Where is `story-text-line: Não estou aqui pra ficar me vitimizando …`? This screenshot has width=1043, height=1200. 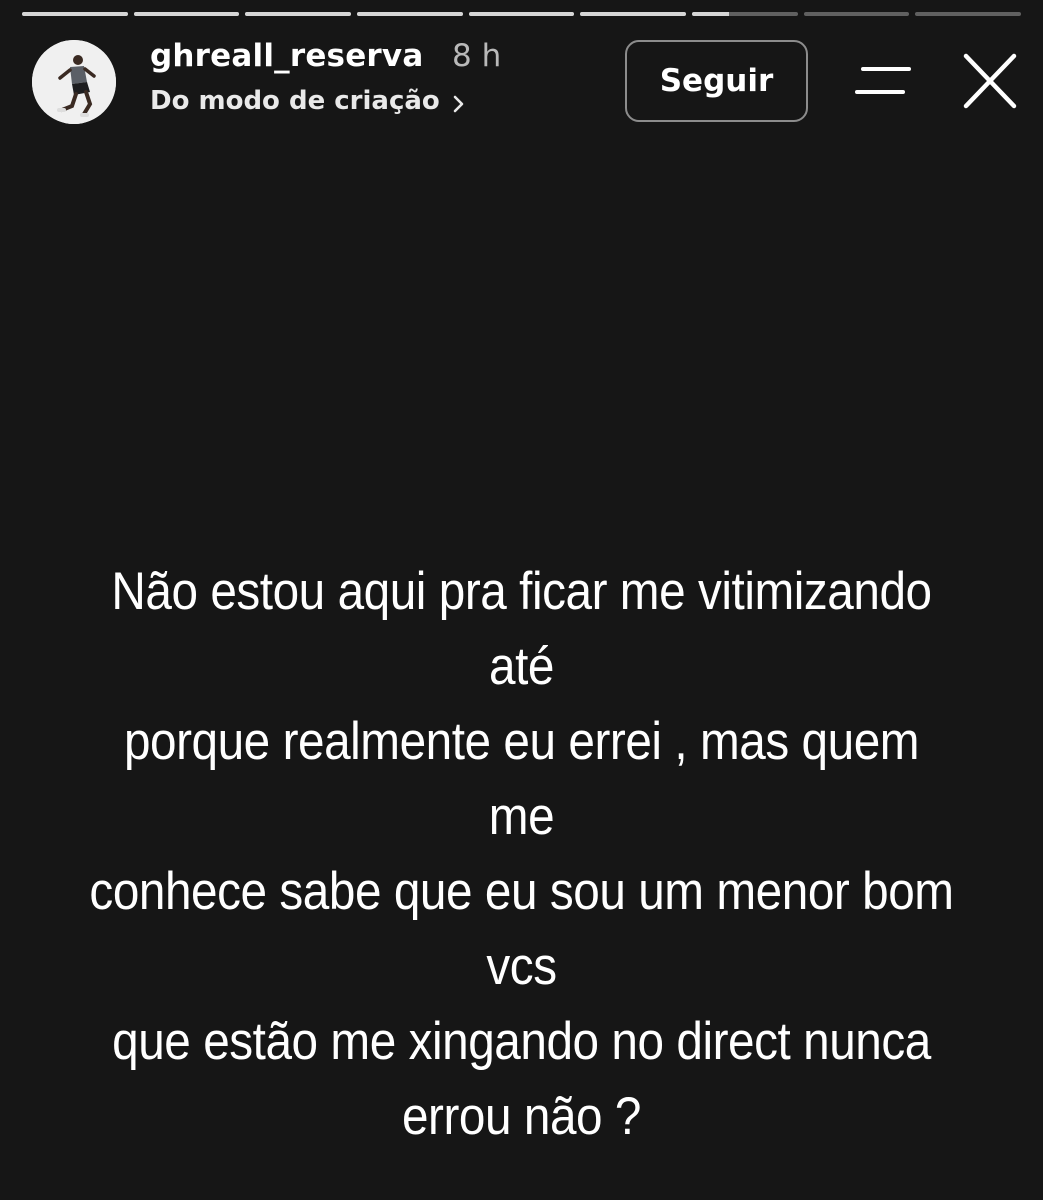
story-text-line: Não estou aqui pra ficar me vitimizando … is located at coordinates (521, 629).